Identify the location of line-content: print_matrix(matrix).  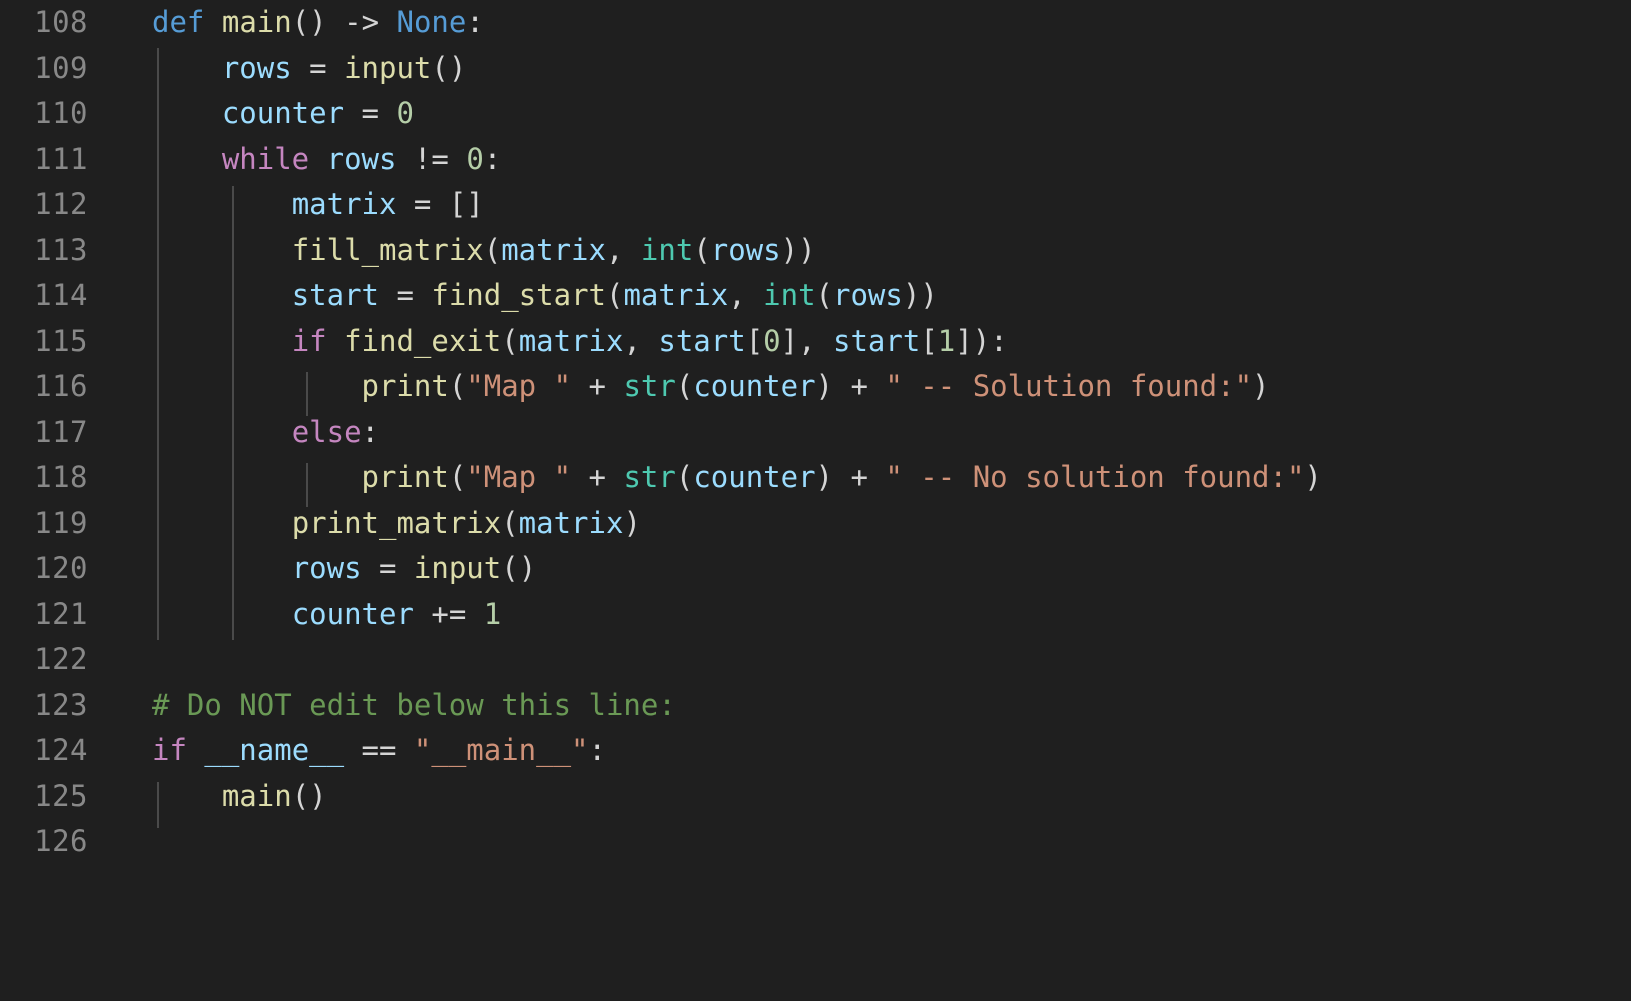
(396, 524).